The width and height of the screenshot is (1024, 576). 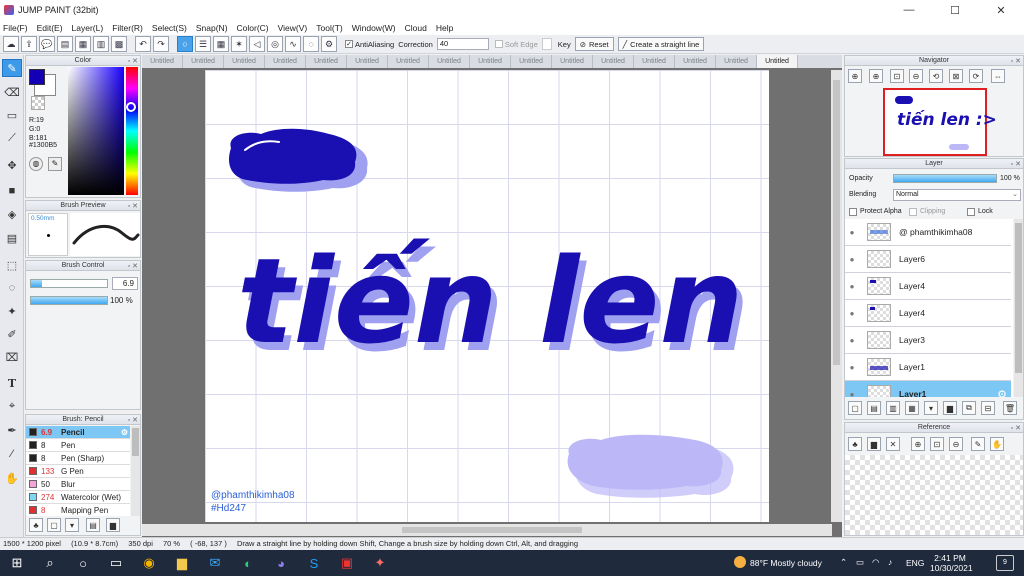 What do you see at coordinates (113, 525) in the screenshot?
I see `brush-folder-icon: ▆` at bounding box center [113, 525].